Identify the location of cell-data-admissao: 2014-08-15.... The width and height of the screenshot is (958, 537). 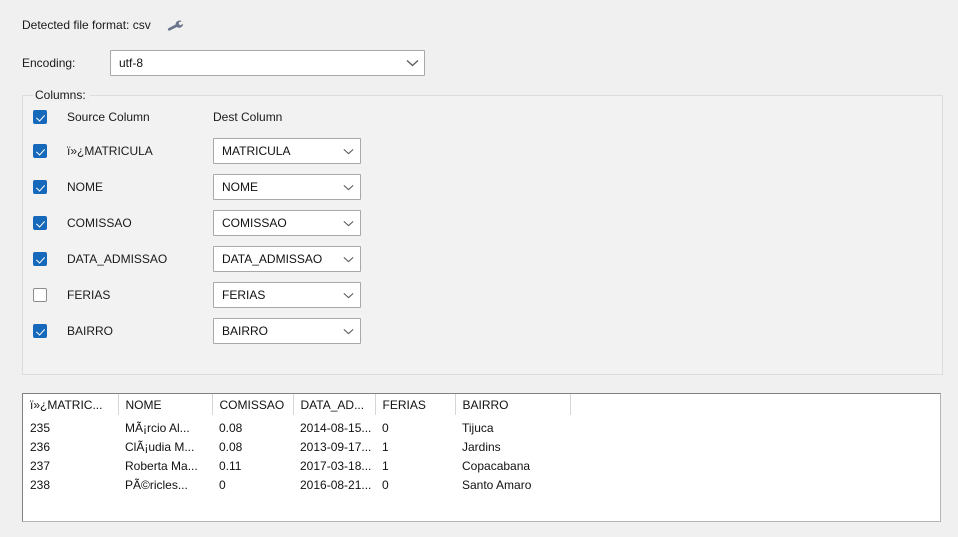
(336, 427).